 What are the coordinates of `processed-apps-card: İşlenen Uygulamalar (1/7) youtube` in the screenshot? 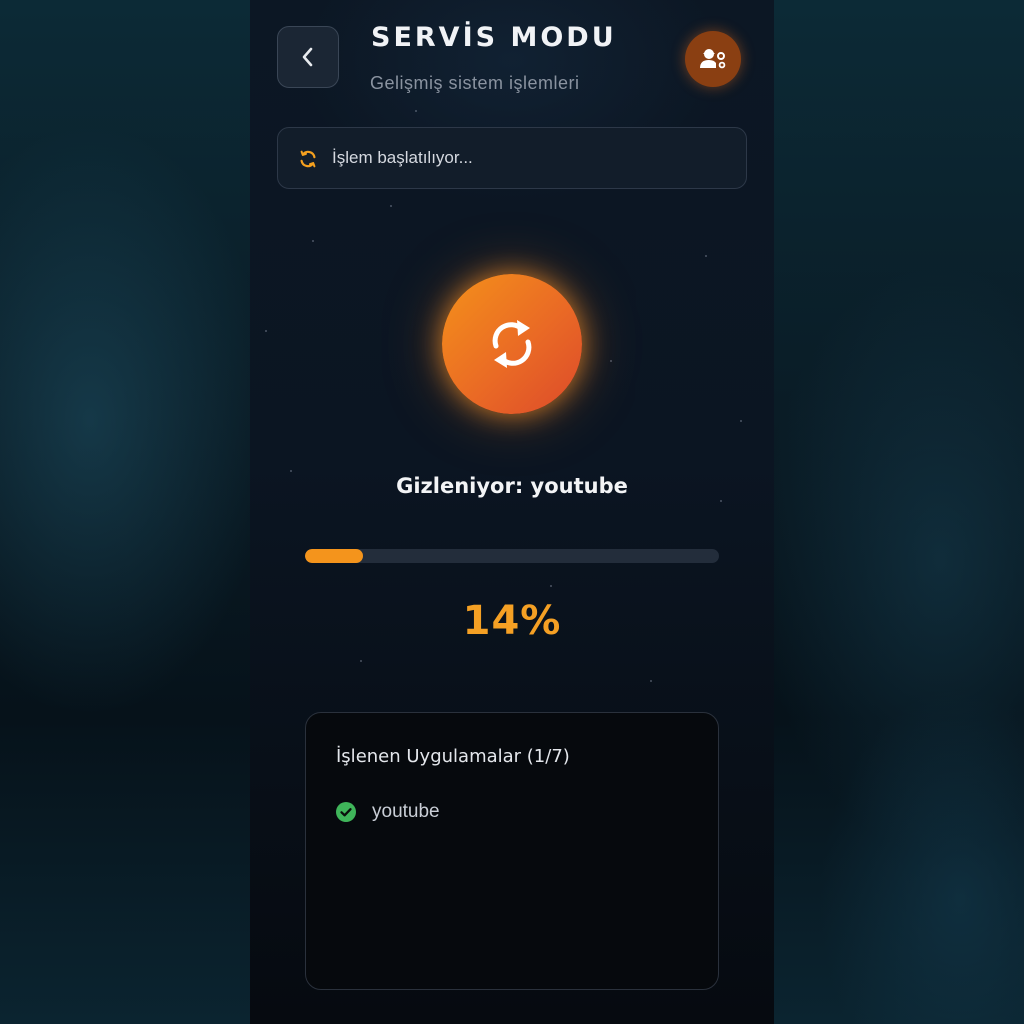 It's located at (512, 851).